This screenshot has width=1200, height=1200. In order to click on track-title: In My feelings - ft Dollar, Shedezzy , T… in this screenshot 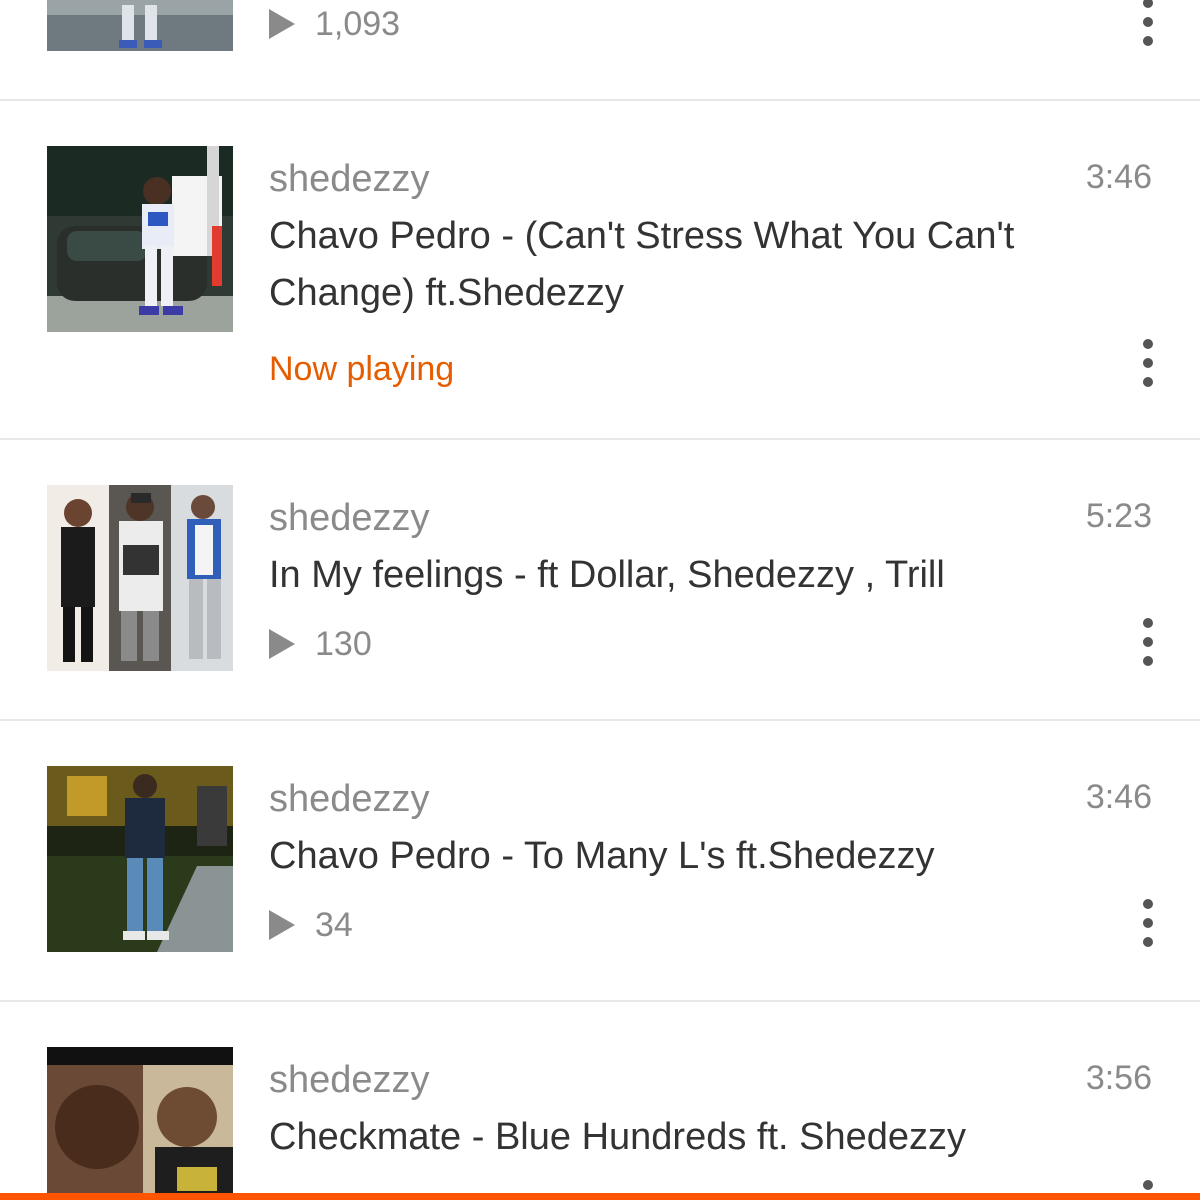, I will do `click(669, 575)`.